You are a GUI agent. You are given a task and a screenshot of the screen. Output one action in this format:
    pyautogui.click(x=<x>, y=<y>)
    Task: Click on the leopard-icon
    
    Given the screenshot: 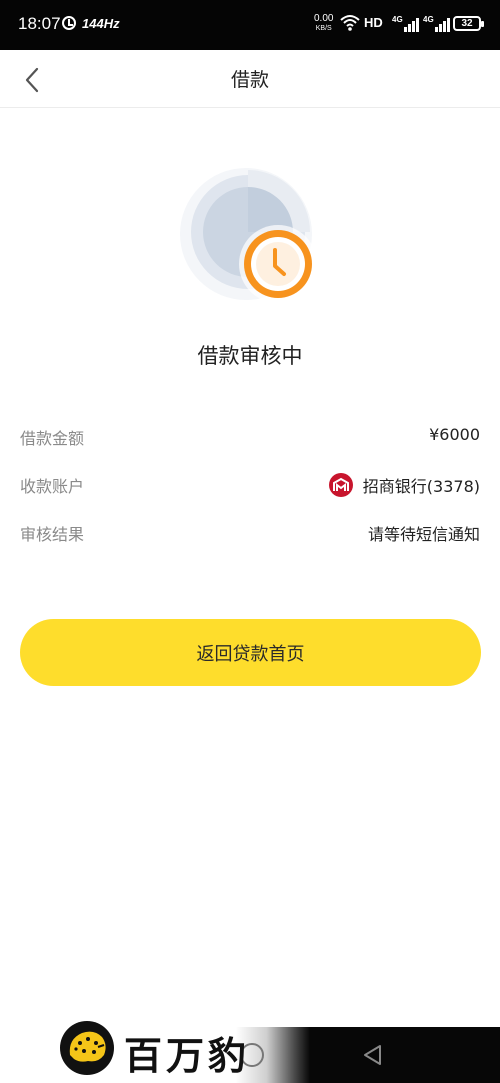 What is the action you would take?
    pyautogui.click(x=87, y=1048)
    